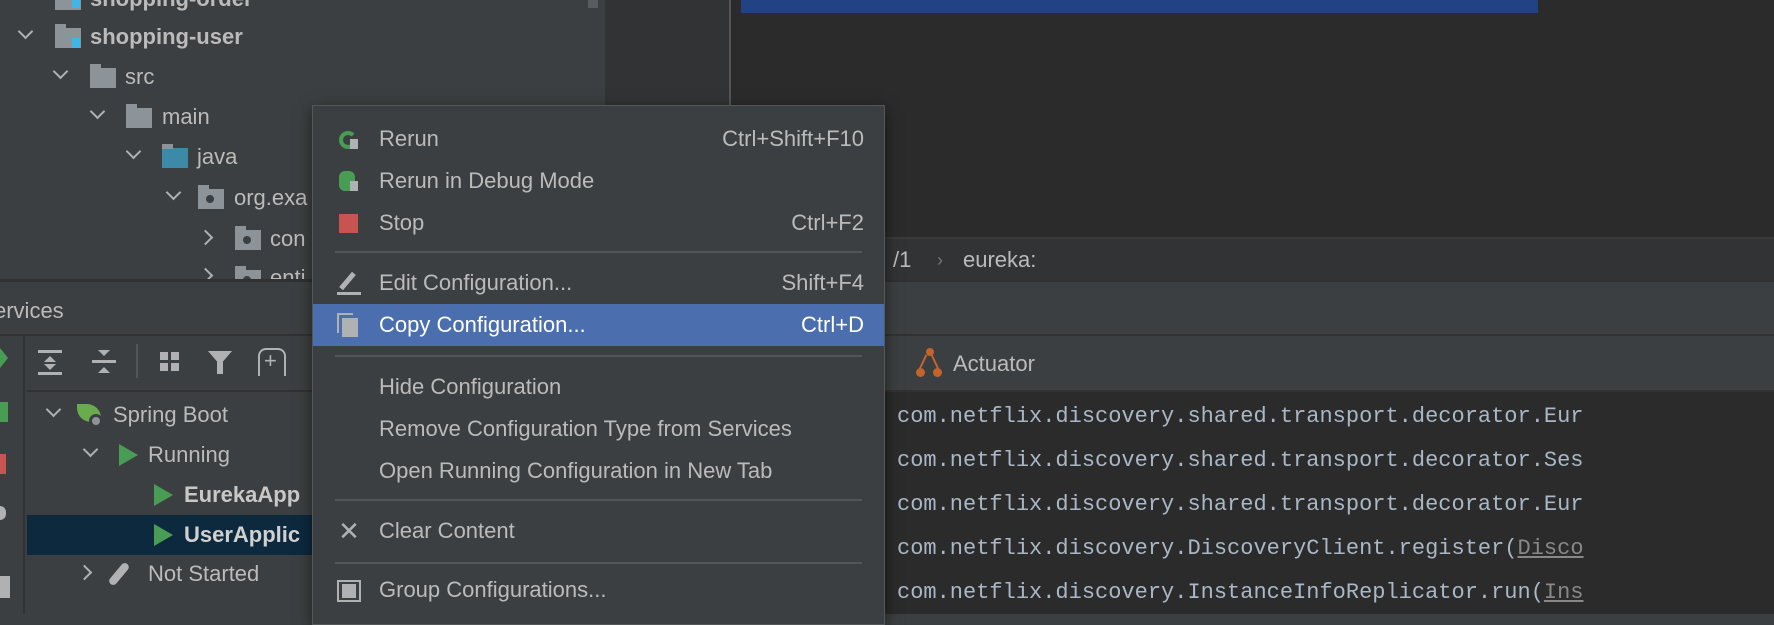  What do you see at coordinates (5, 587) in the screenshot?
I see `camera-icon` at bounding box center [5, 587].